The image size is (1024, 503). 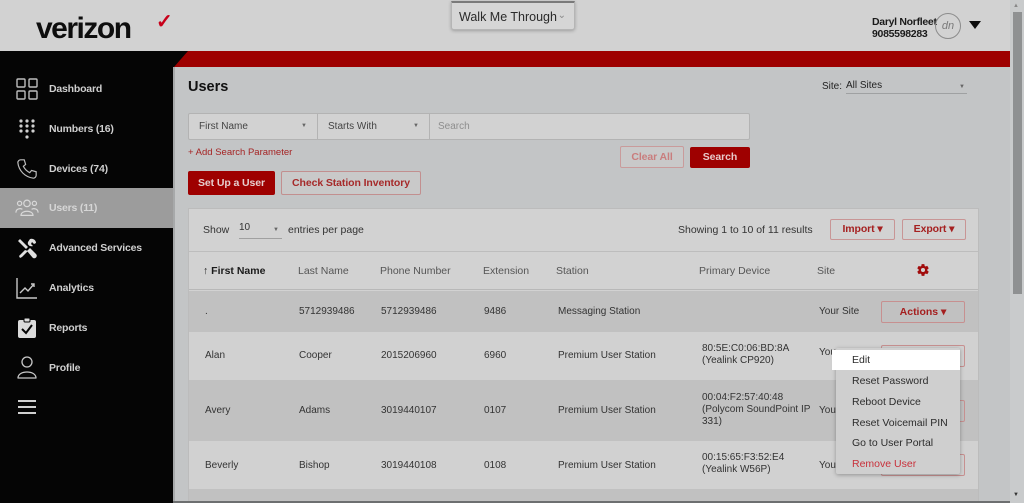 I want to click on cell-extension: 9486, so click(x=495, y=311).